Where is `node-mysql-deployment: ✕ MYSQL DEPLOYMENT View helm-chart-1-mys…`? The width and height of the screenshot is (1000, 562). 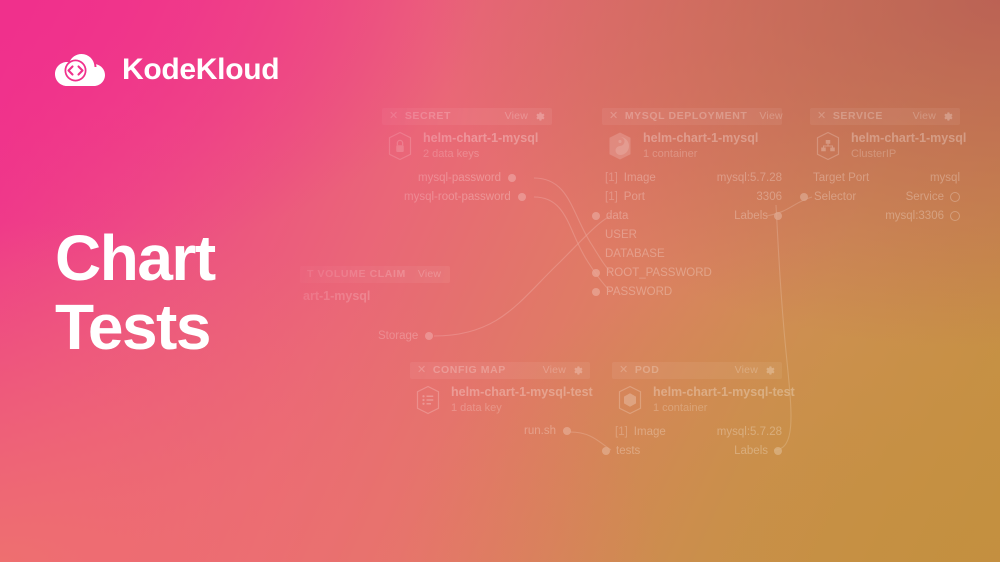
node-mysql-deployment: ✕ MYSQL DEPLOYMENT View helm-chart-1-mys… is located at coordinates (687, 204).